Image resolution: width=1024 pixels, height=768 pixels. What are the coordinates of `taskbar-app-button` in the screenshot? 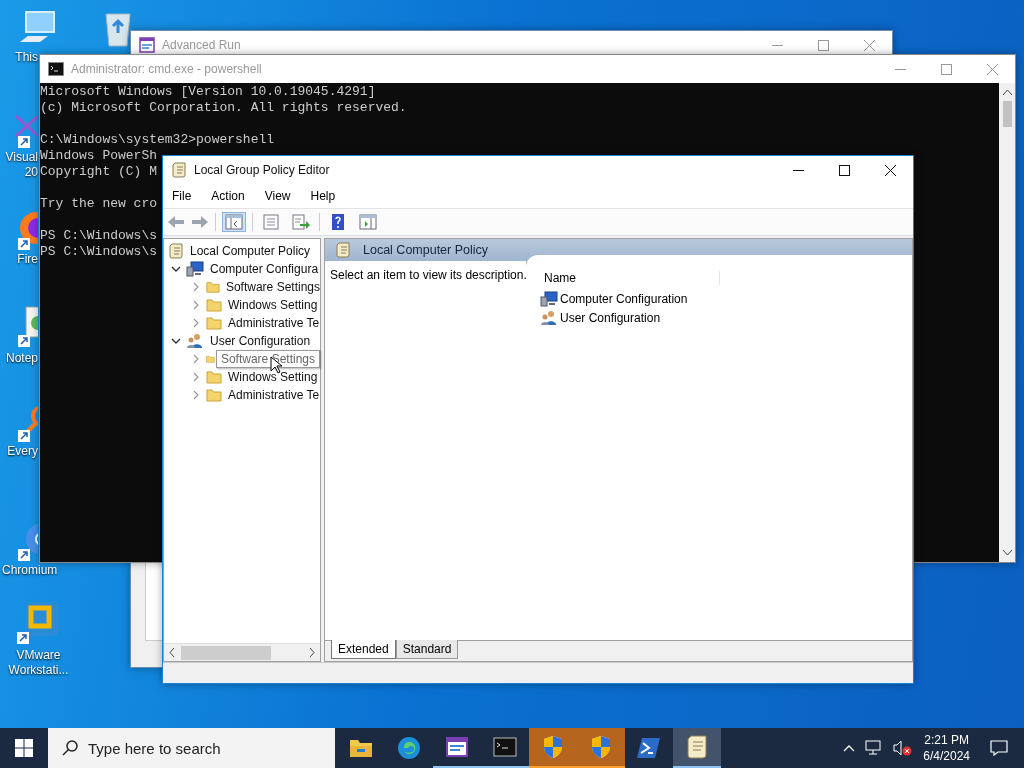 It's located at (697, 748).